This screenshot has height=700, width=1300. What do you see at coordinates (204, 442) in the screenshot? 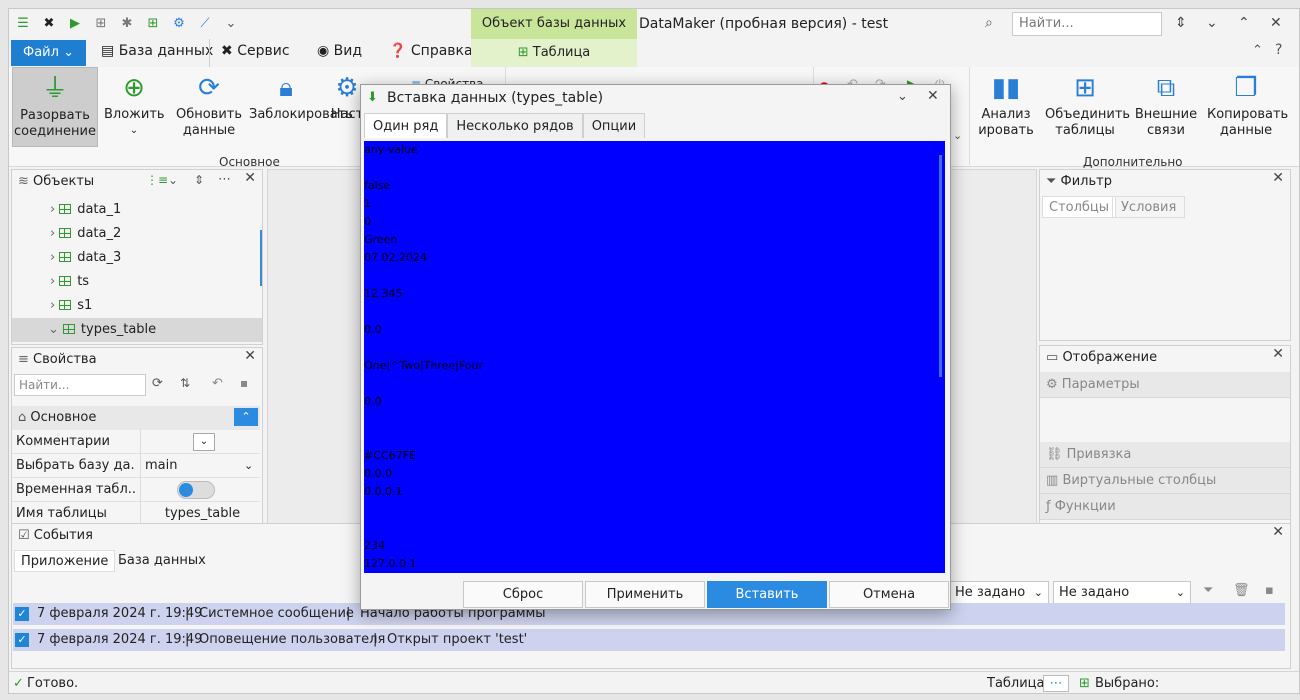
I see `comments-dropdown: ⌄` at bounding box center [204, 442].